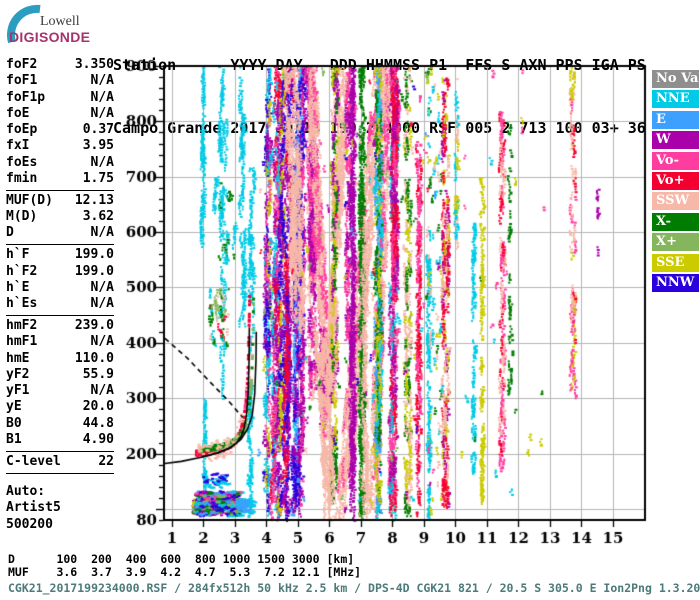  Describe the element at coordinates (675, 262) in the screenshot. I see `legend-item-sse: SSE` at that location.